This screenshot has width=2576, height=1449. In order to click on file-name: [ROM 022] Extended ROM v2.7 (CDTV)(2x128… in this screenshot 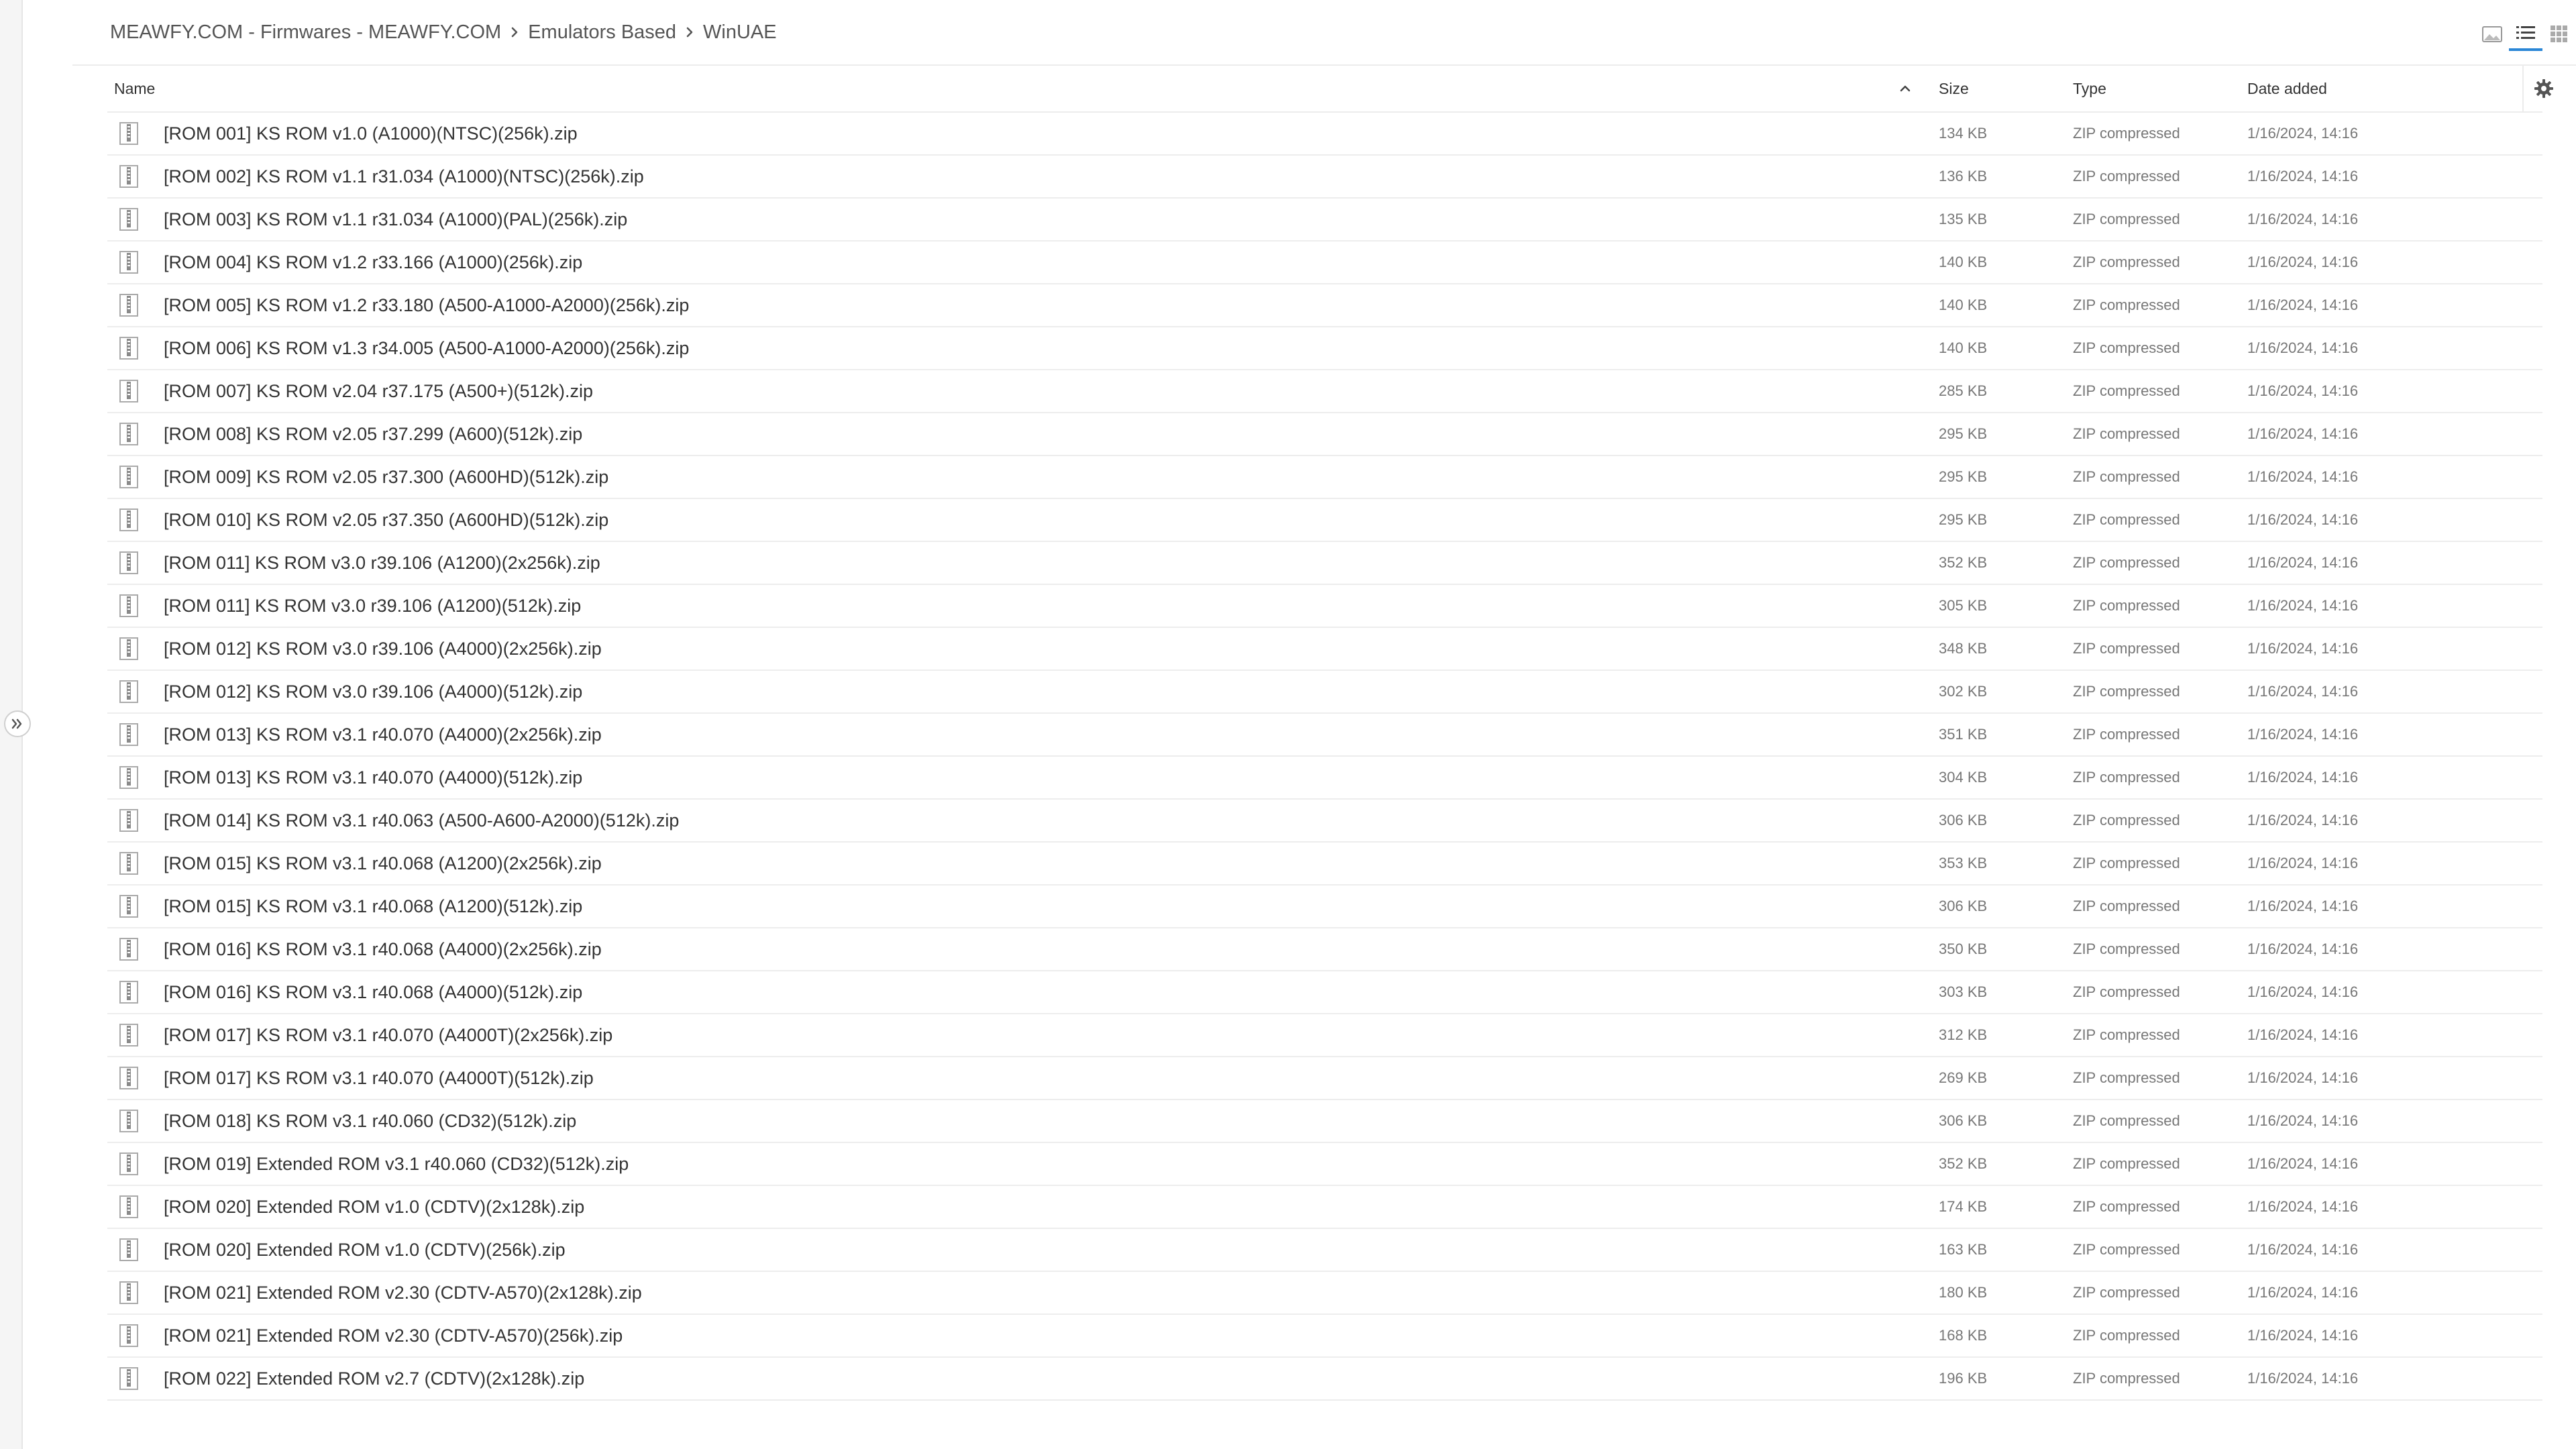, I will do `click(374, 1378)`.